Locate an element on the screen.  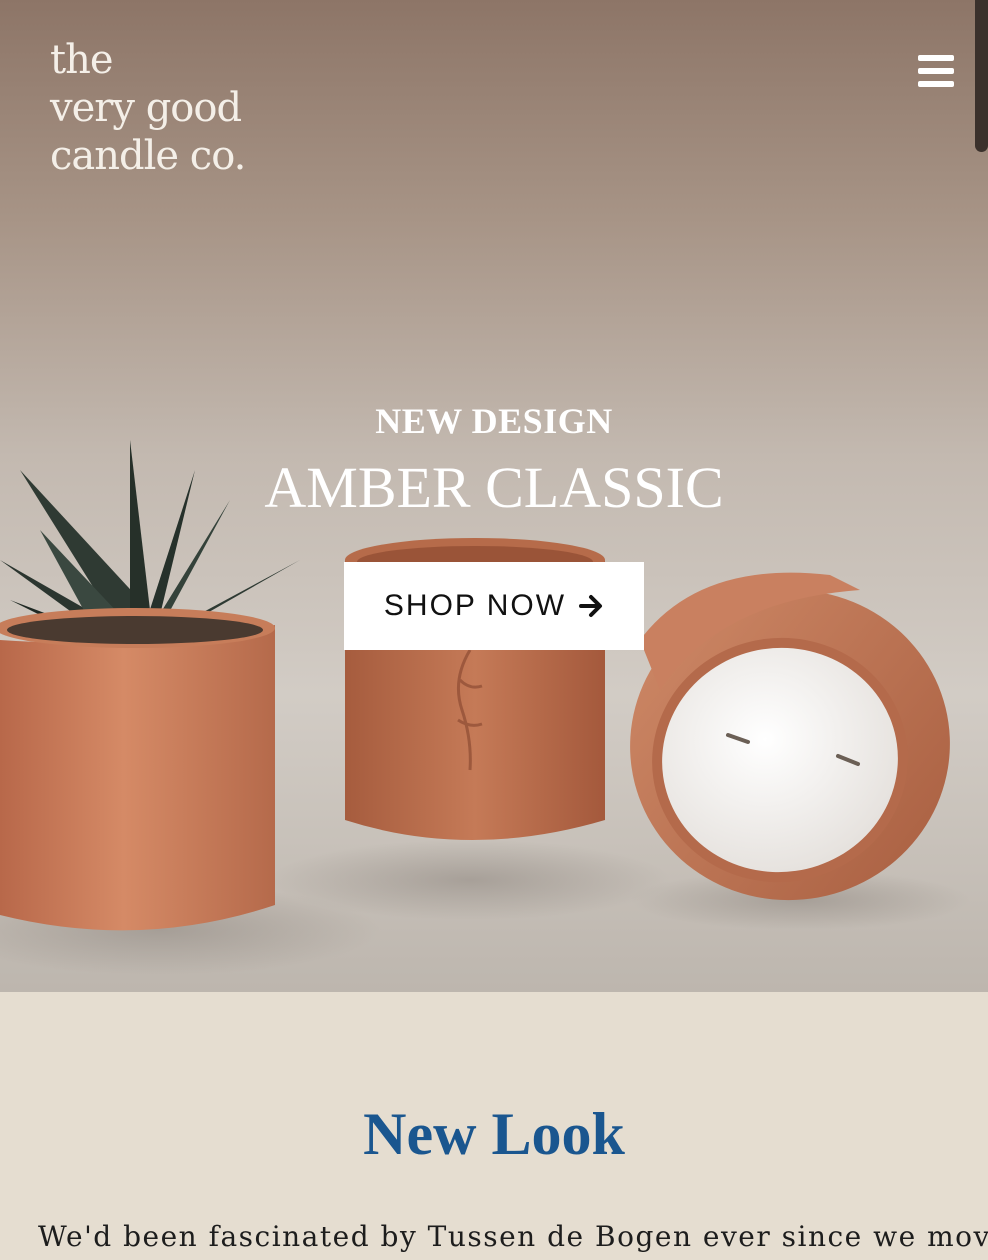
brand-logo: the very good candle co. is located at coordinates (170, 108).